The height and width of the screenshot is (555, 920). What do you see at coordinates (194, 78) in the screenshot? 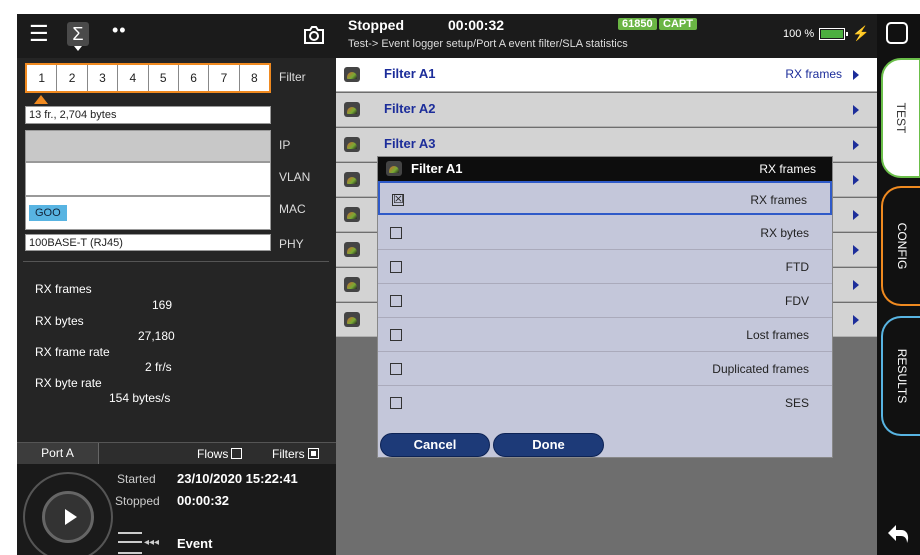
I see `filter-tab-6: 6` at bounding box center [194, 78].